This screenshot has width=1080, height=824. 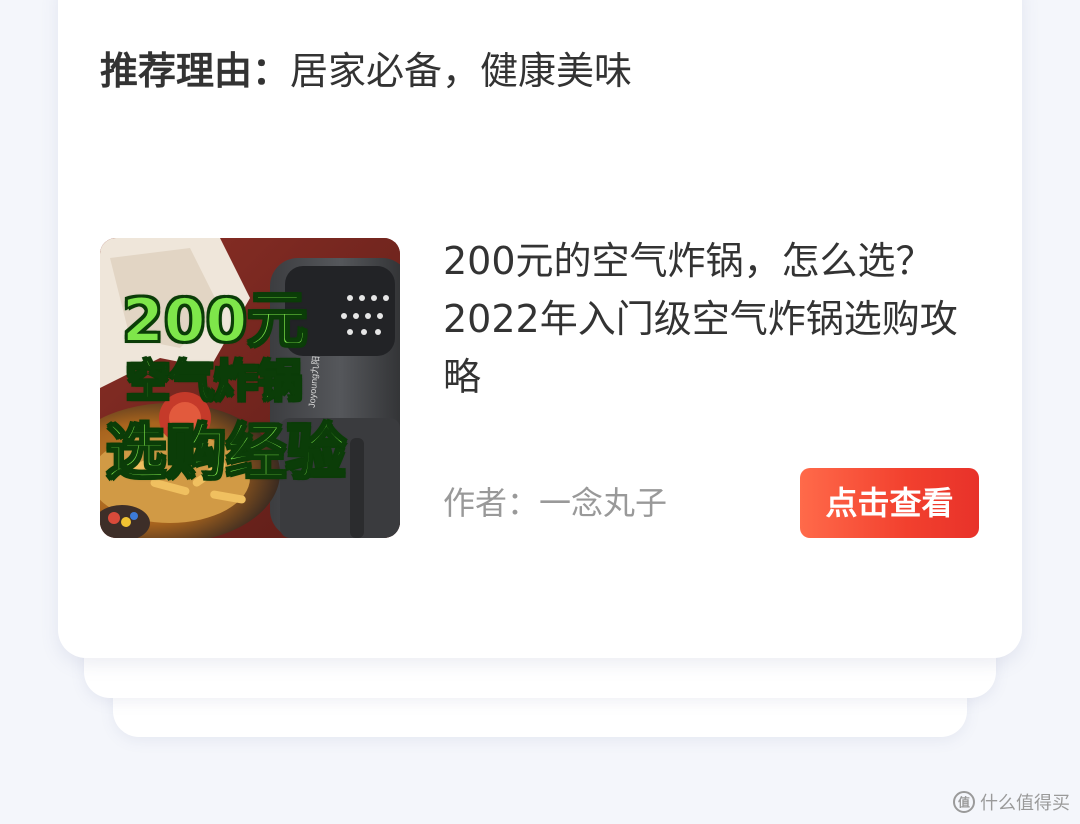 I want to click on reason-text: 居家必备，健康美味, so click(x=461, y=71).